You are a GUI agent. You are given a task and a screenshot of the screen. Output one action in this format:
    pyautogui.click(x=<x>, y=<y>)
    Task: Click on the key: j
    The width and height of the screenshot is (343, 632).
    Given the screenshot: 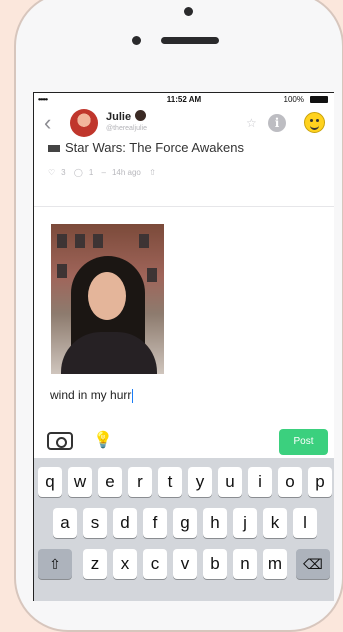 What is the action you would take?
    pyautogui.click(x=245, y=523)
    